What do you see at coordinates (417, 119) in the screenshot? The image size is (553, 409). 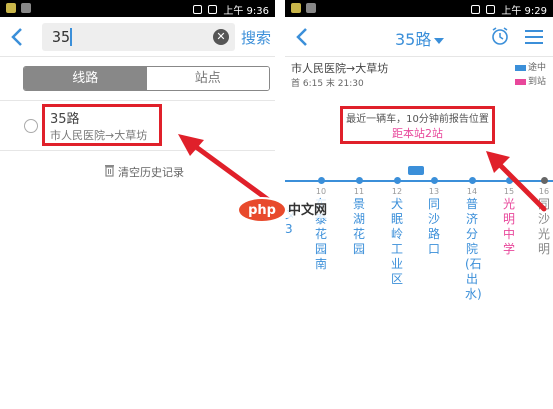 I see `nearest-bus-text: 最近一辆车，10分钟前报告位置` at bounding box center [417, 119].